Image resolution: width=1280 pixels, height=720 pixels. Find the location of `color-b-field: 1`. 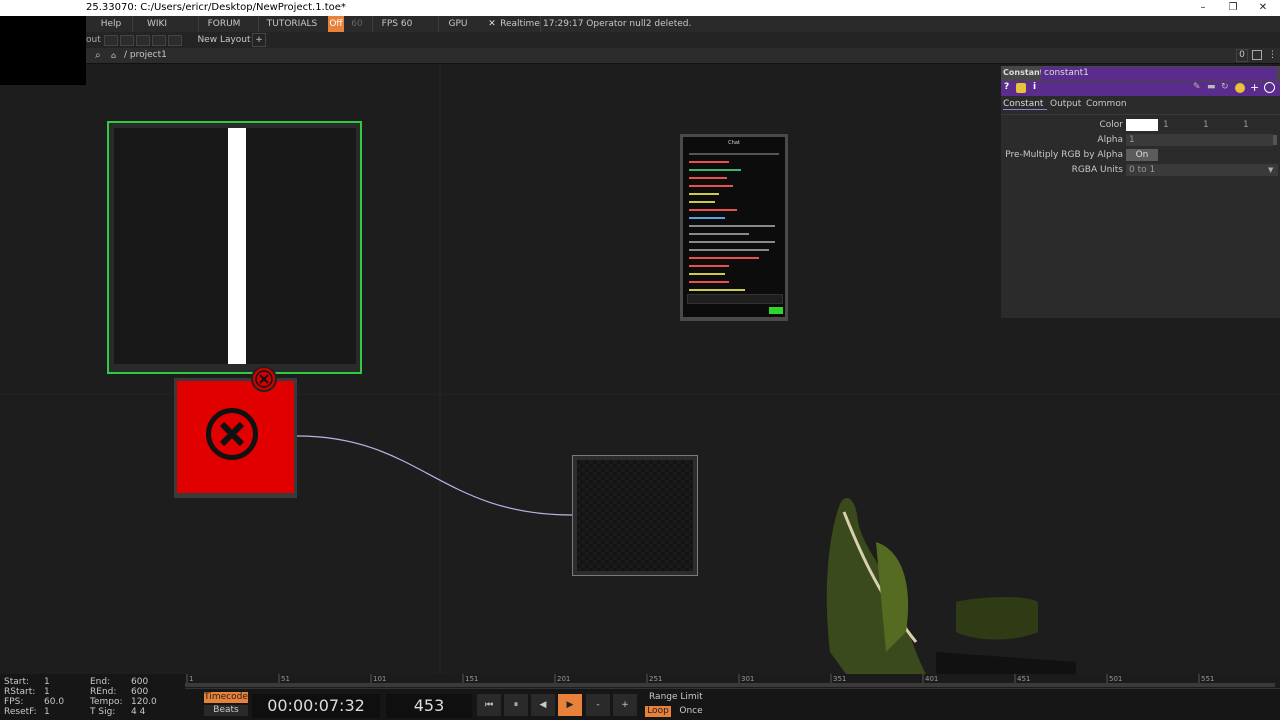

color-b-field: 1 is located at coordinates (1259, 125).